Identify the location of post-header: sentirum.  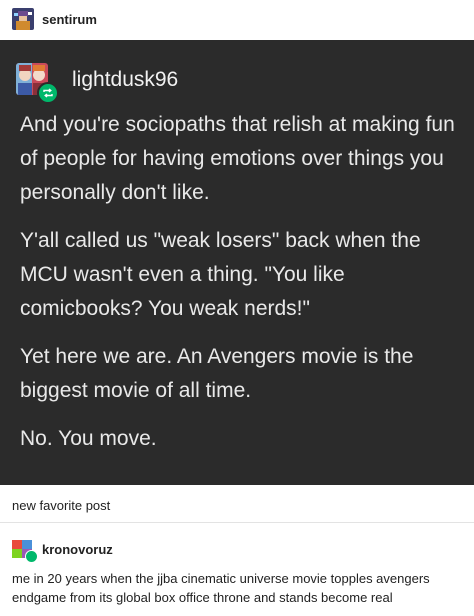
(237, 19).